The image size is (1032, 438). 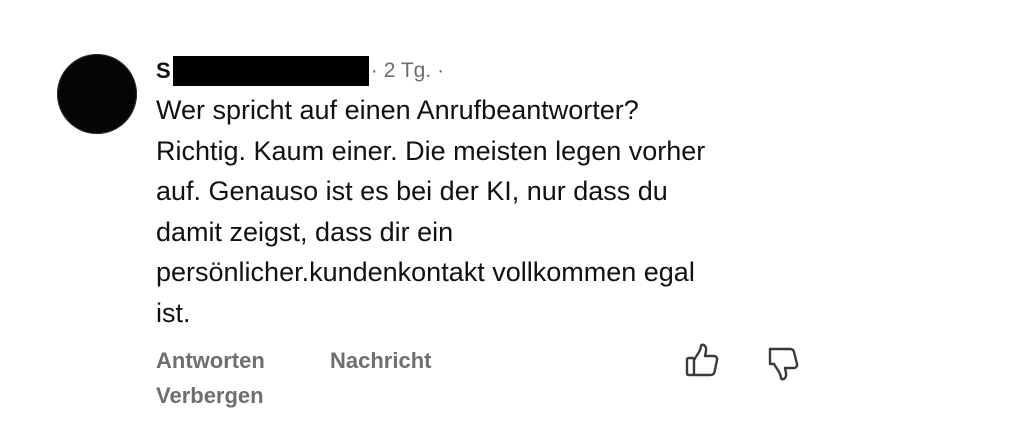 What do you see at coordinates (270, 71) in the screenshot?
I see `author-name-redaction` at bounding box center [270, 71].